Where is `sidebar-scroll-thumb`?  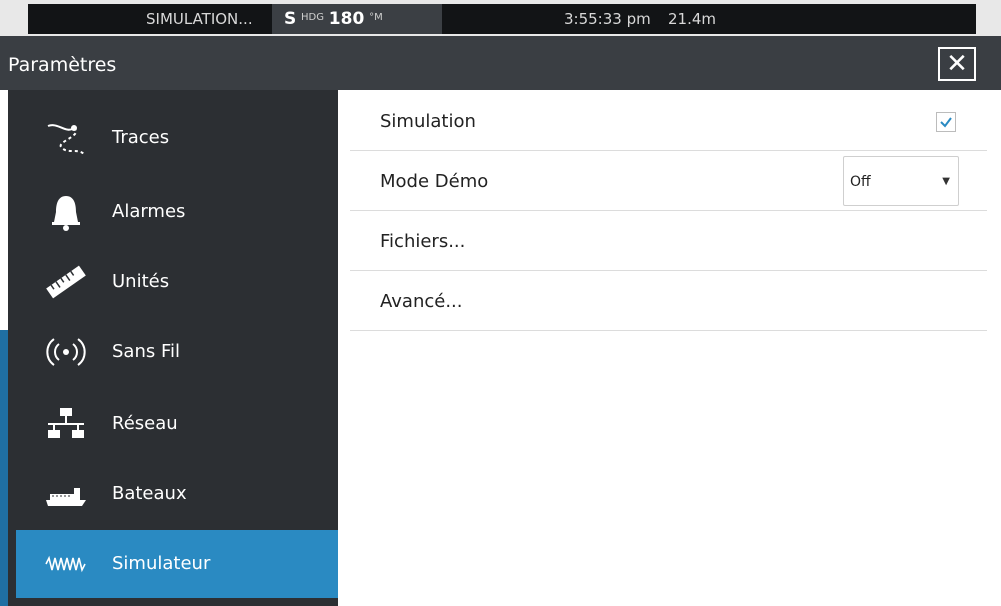 sidebar-scroll-thumb is located at coordinates (4, 210).